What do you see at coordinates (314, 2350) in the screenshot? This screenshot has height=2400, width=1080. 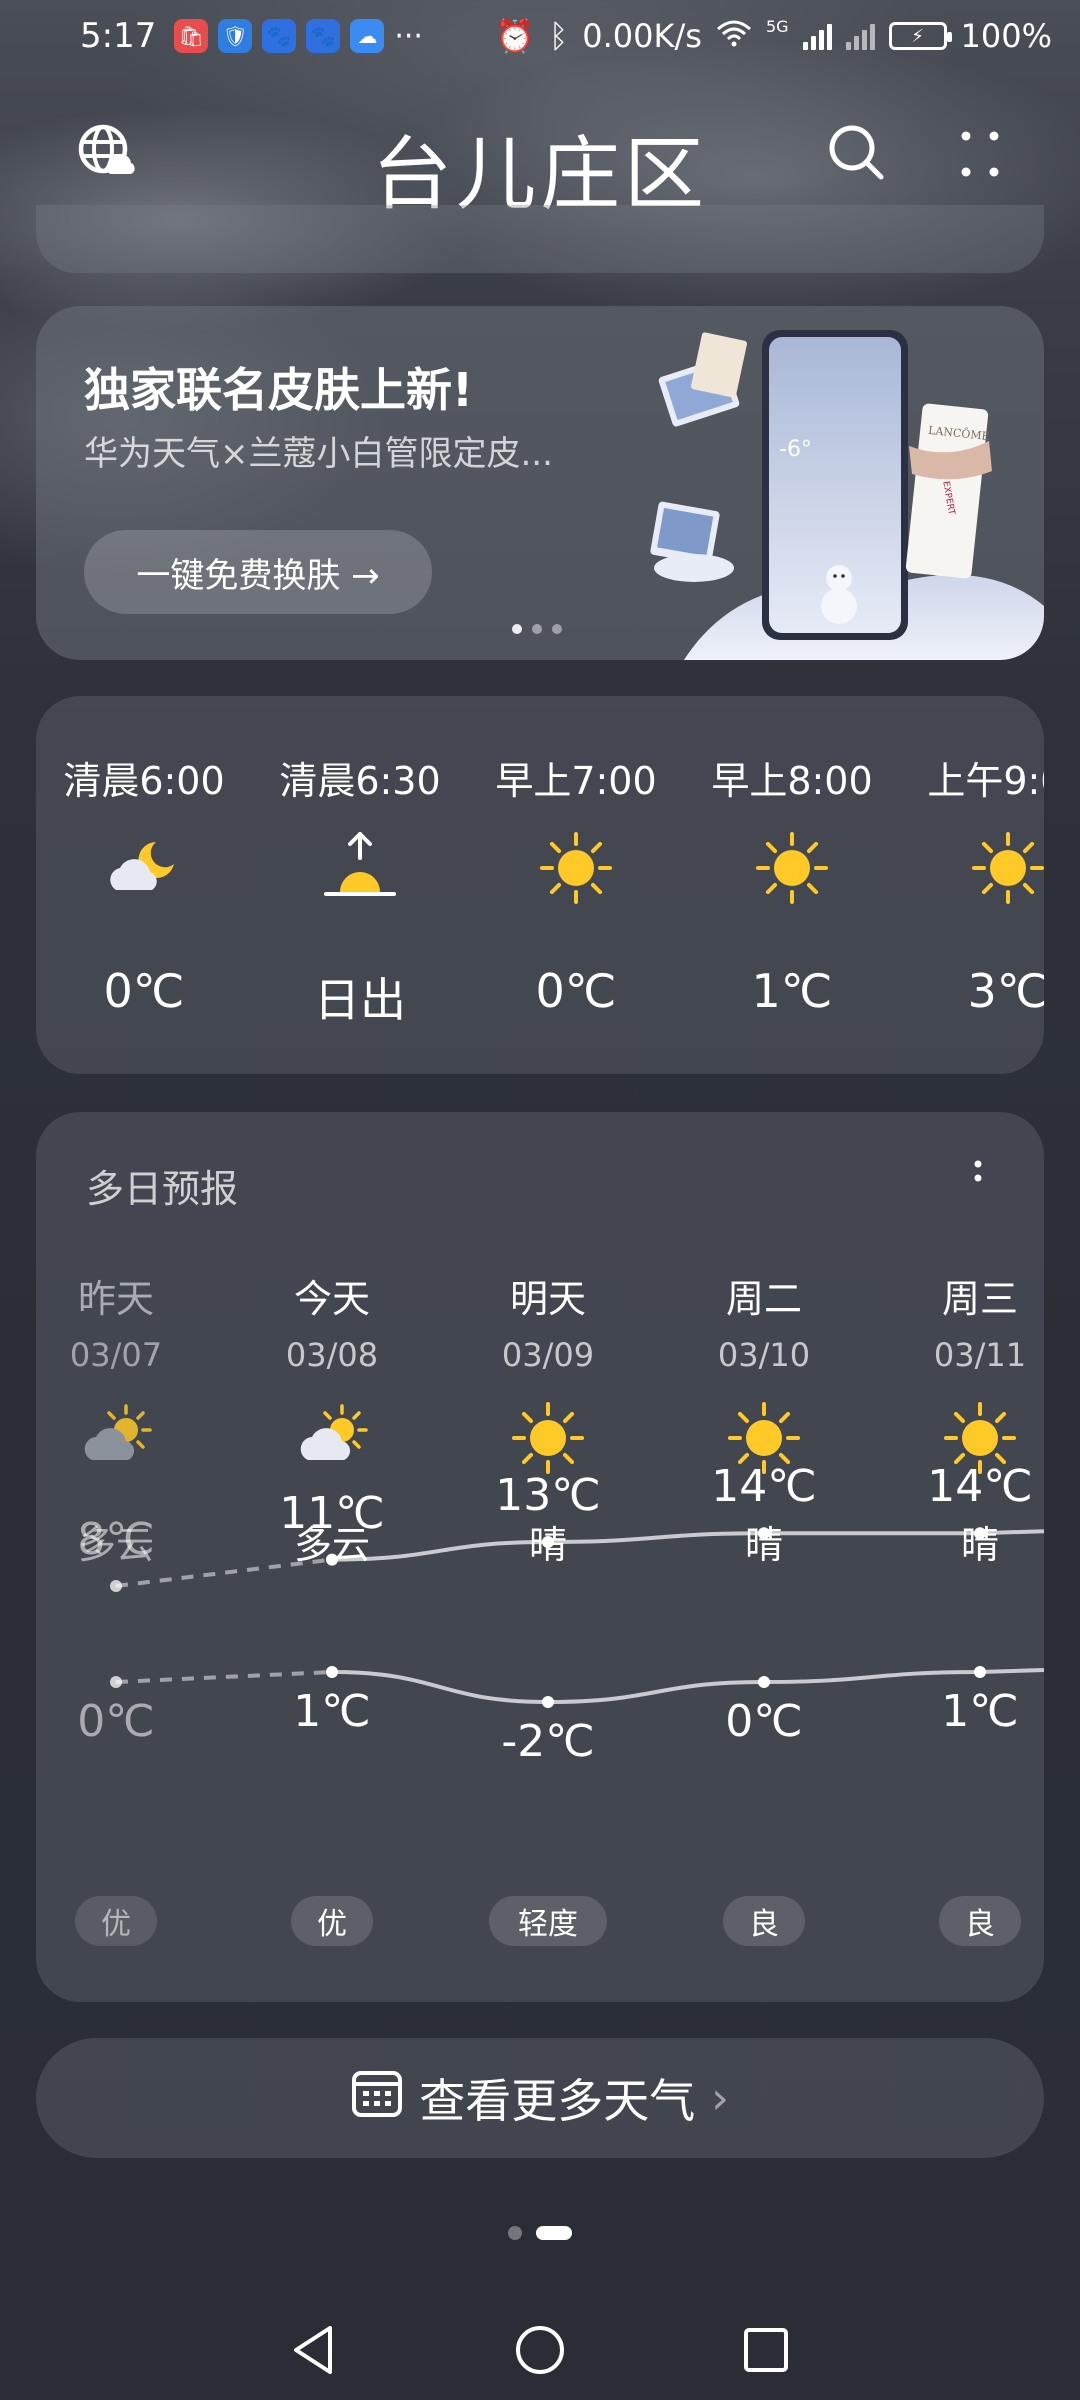 I see `back-icon` at bounding box center [314, 2350].